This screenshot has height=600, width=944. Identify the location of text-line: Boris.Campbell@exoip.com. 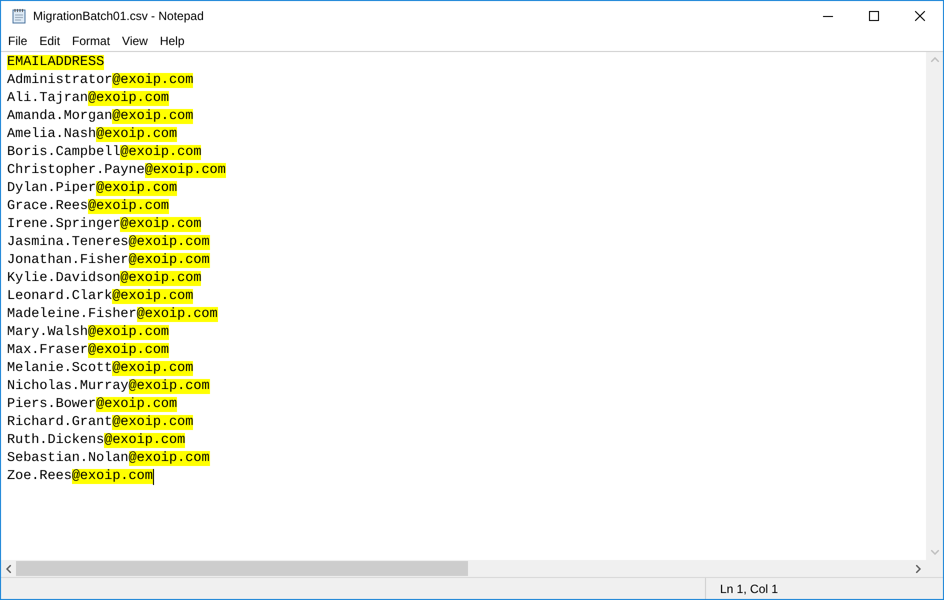
(104, 153).